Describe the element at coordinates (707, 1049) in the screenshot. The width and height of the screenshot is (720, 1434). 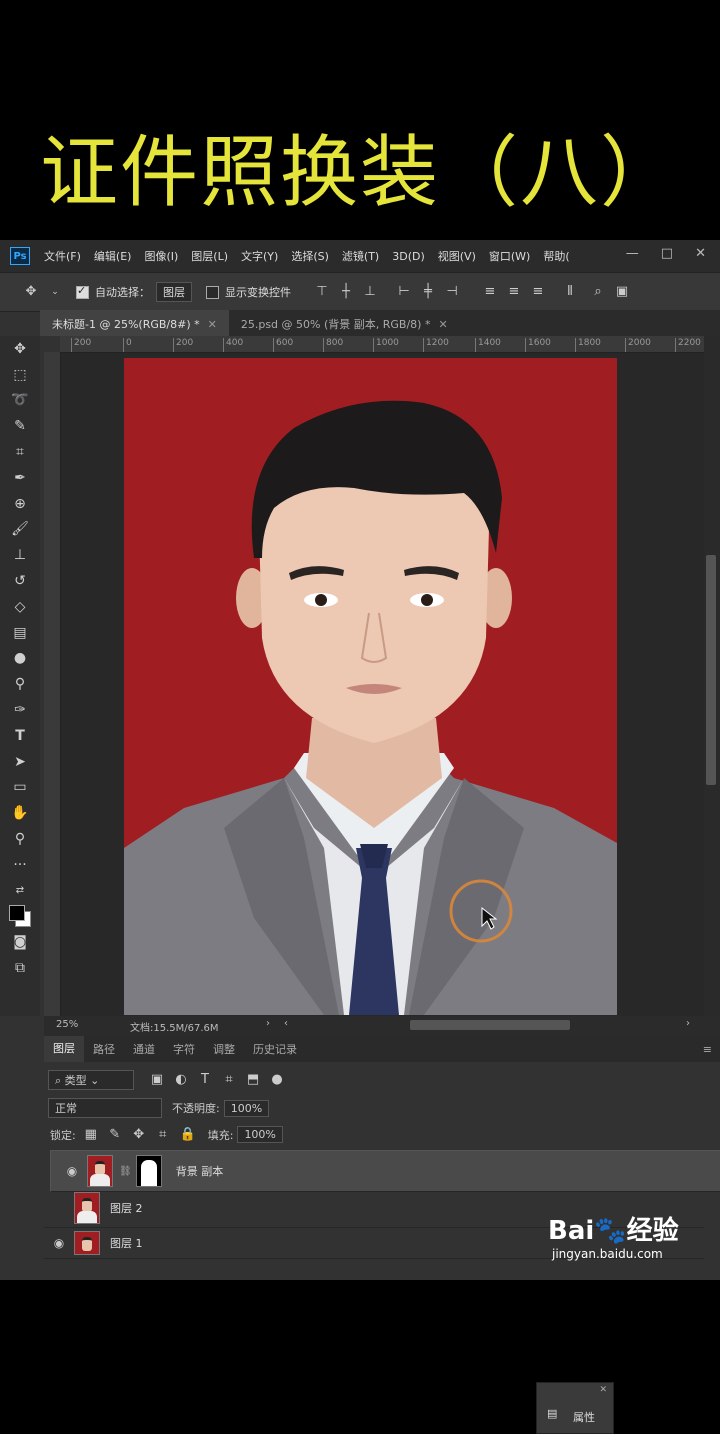
I see `panel-menu-icon: ≡` at that location.